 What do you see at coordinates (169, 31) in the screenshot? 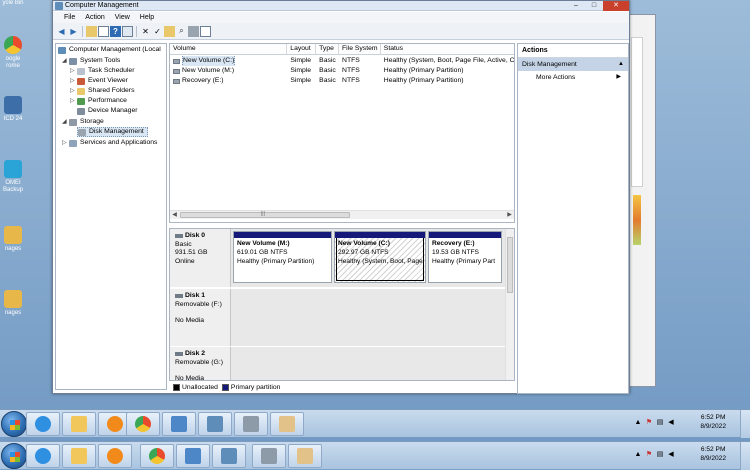
I see `open-folder-icon` at bounding box center [169, 31].